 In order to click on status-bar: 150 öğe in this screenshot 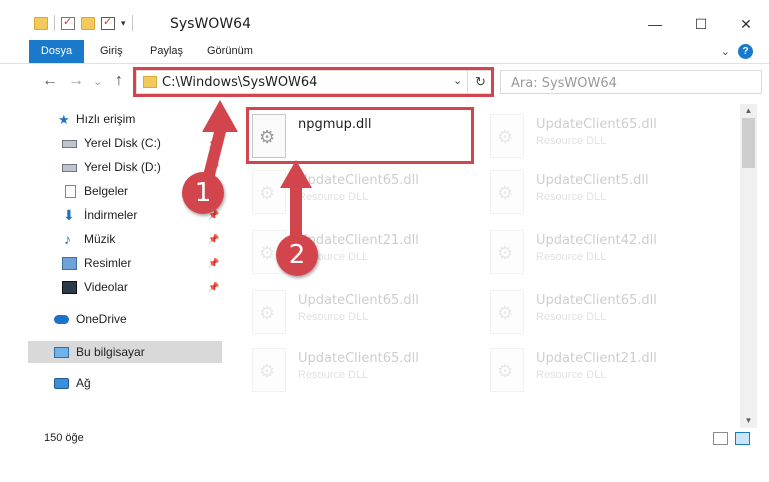, I will do `click(384, 439)`.